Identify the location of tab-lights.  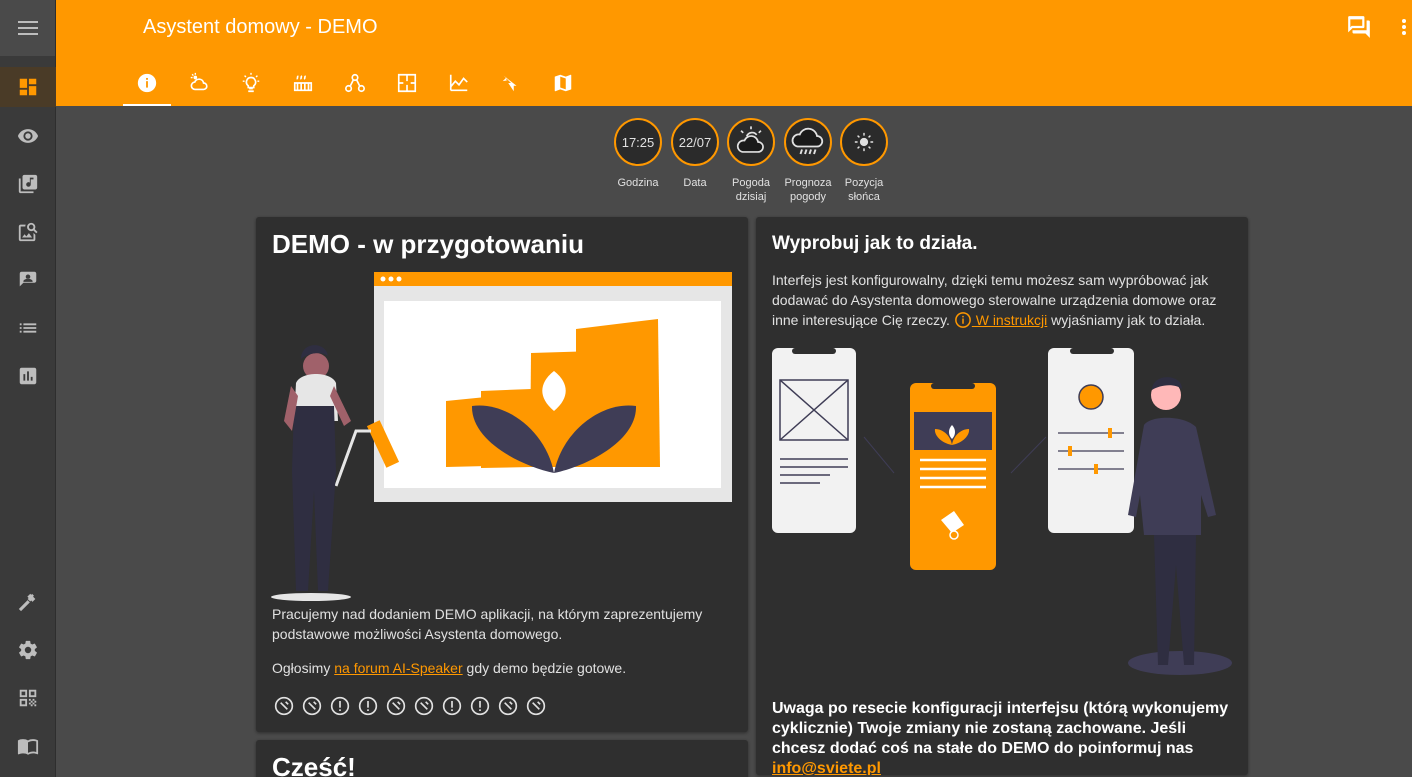
(251, 83).